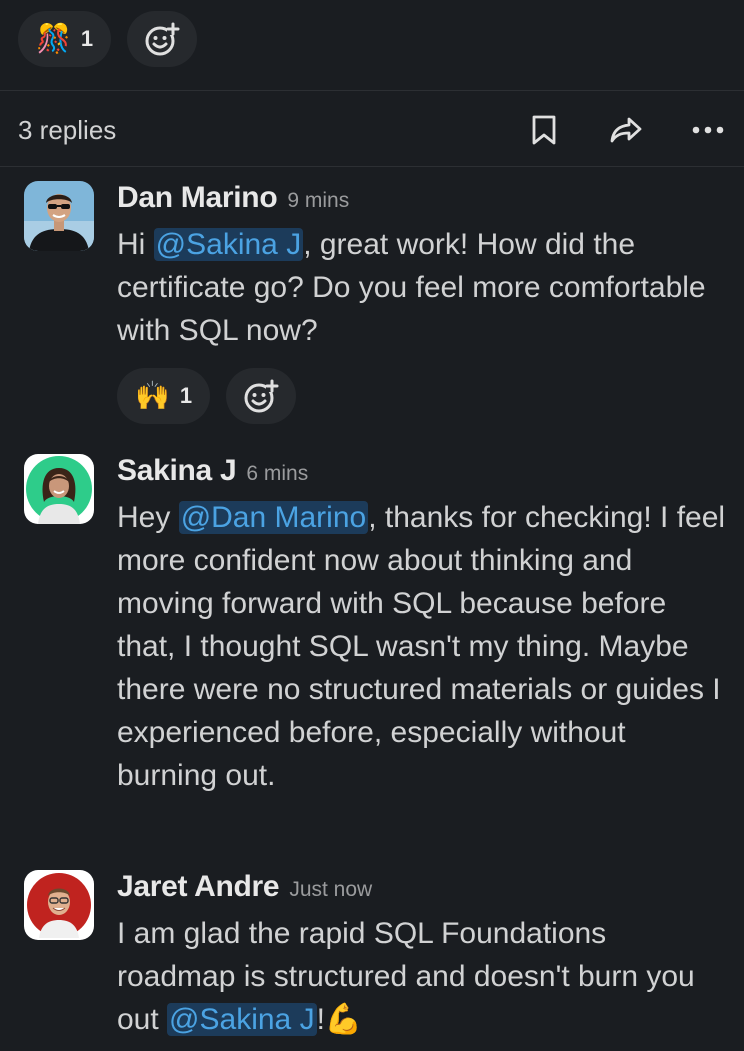 Image resolution: width=744 pixels, height=1051 pixels. Describe the element at coordinates (198, 887) in the screenshot. I see `author-name: Jaret Andre` at that location.